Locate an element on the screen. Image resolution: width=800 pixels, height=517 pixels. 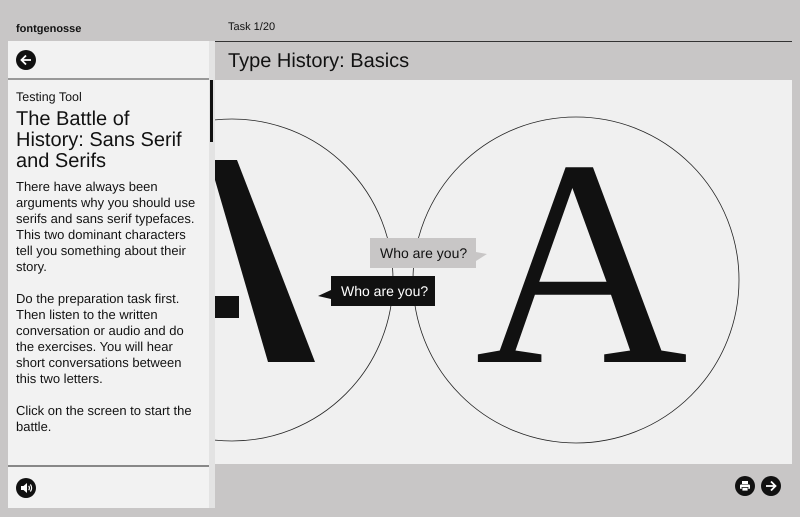
next-button is located at coordinates (771, 486).